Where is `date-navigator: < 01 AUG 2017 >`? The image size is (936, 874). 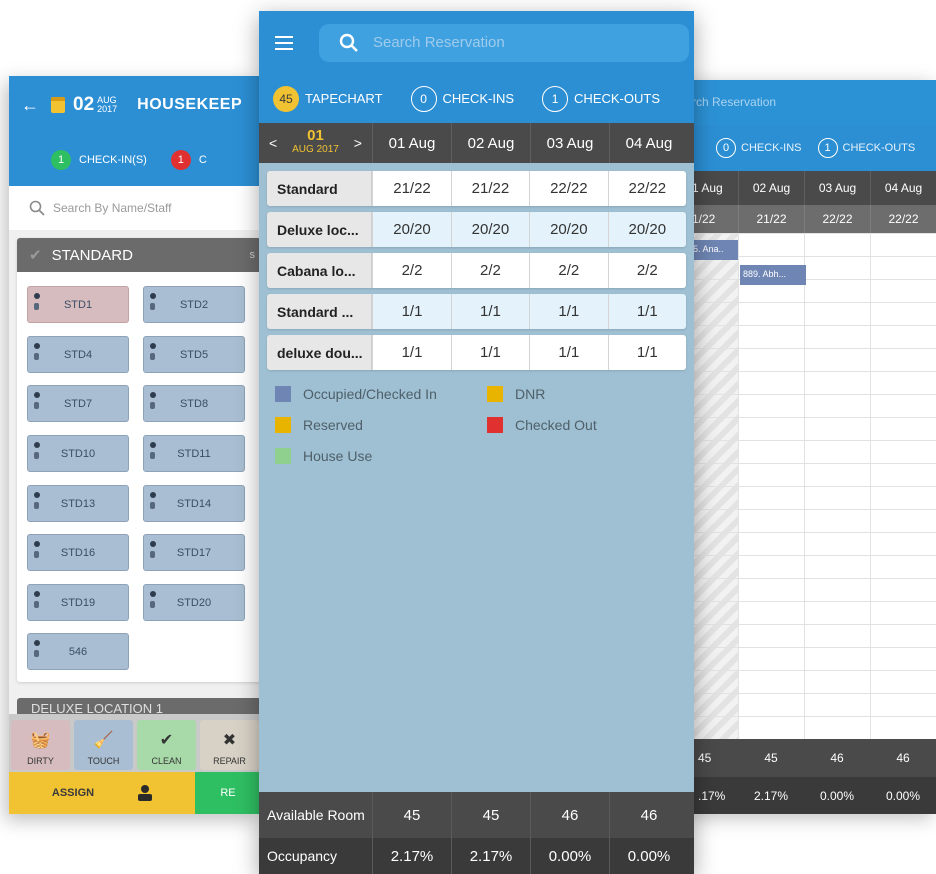 date-navigator: < 01 AUG 2017 > is located at coordinates (315, 143).